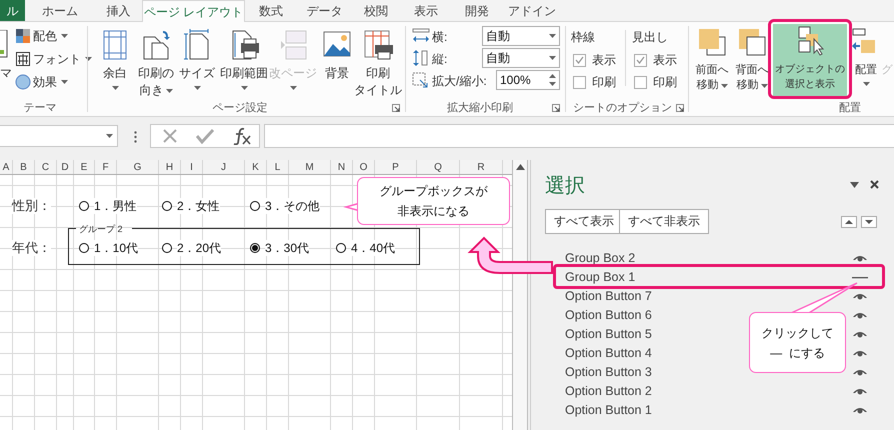  Describe the element at coordinates (583, 37) in the screenshot. I see `option-heading: 枠線` at that location.